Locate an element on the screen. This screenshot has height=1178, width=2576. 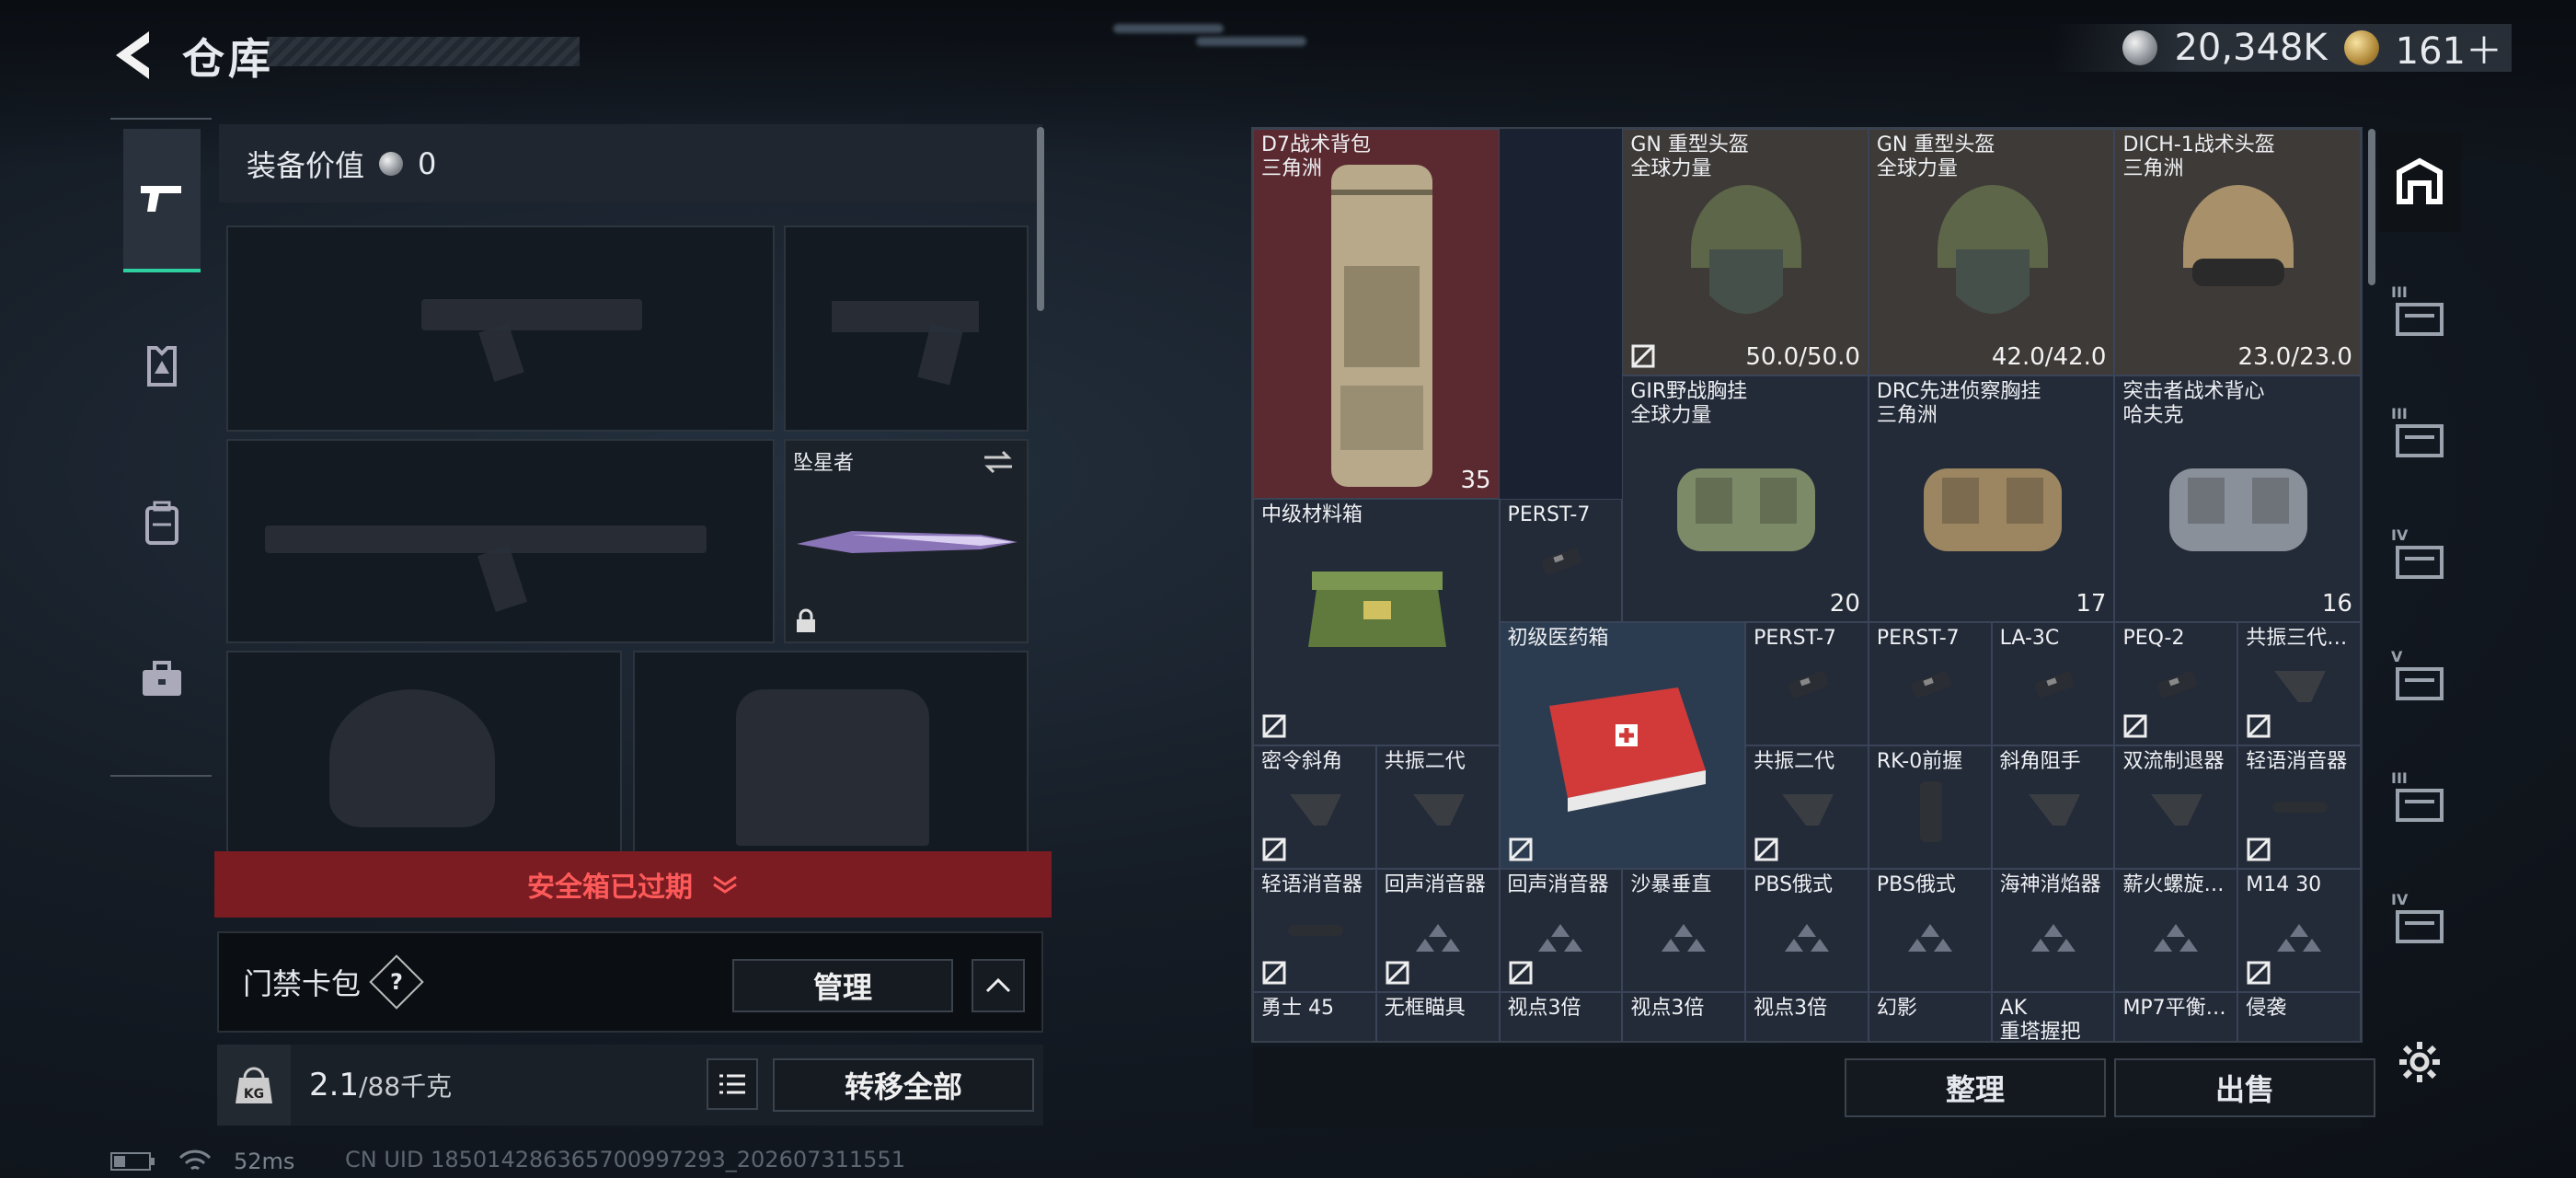
pistol-slot is located at coordinates (906, 328).